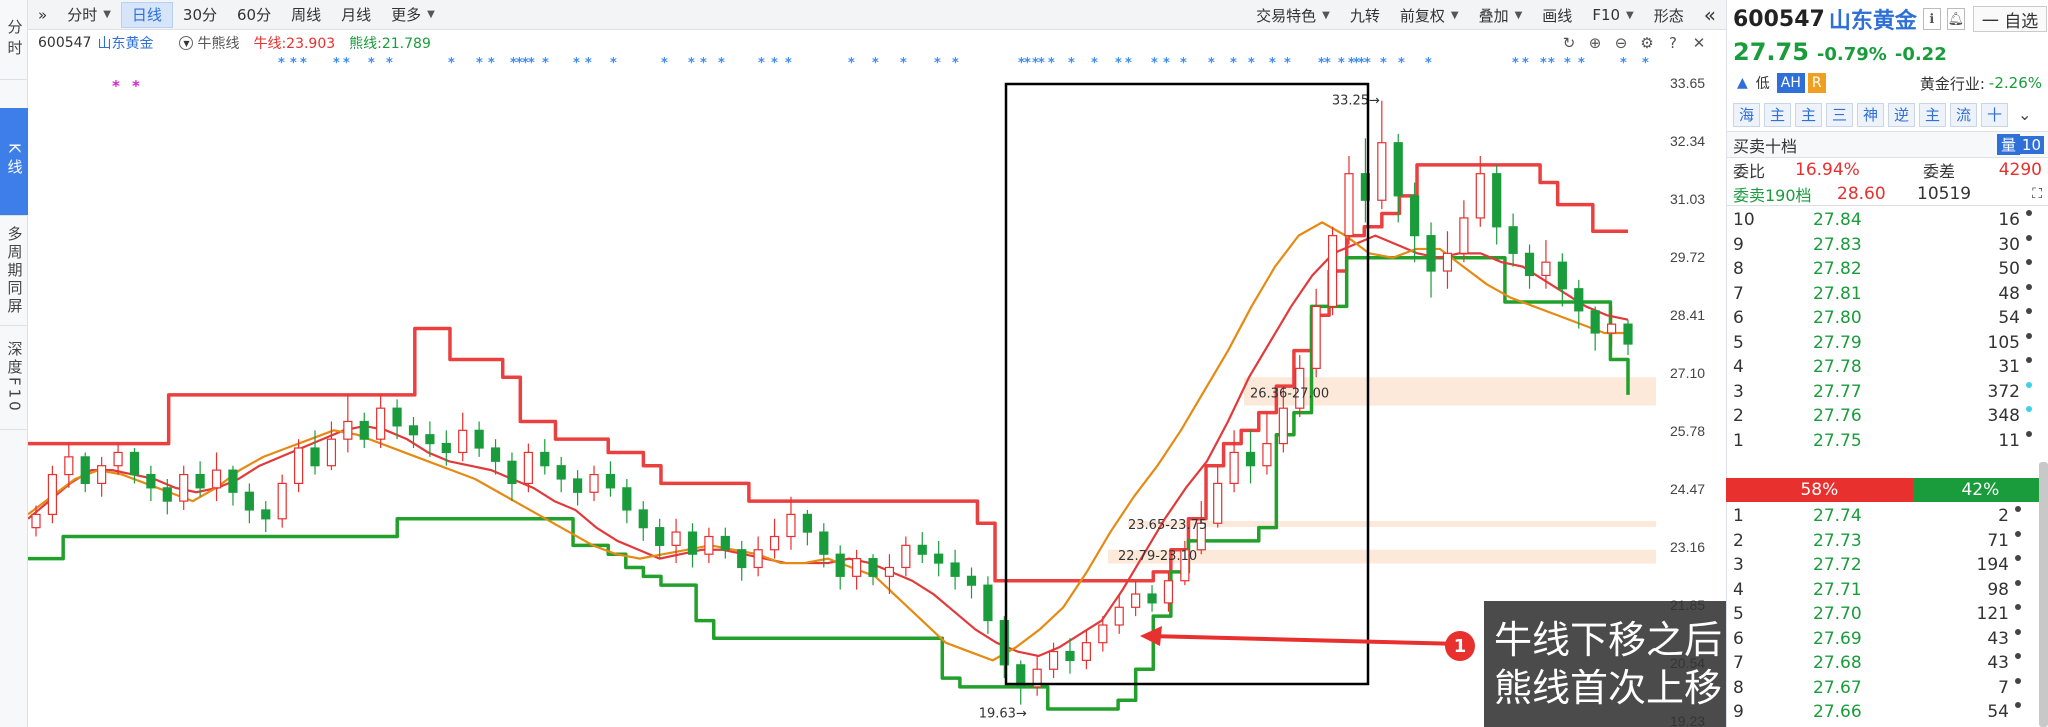 This screenshot has width=2048, height=727. What do you see at coordinates (1952, 83) in the screenshot?
I see `industry-label: 黄金行业:` at bounding box center [1952, 83].